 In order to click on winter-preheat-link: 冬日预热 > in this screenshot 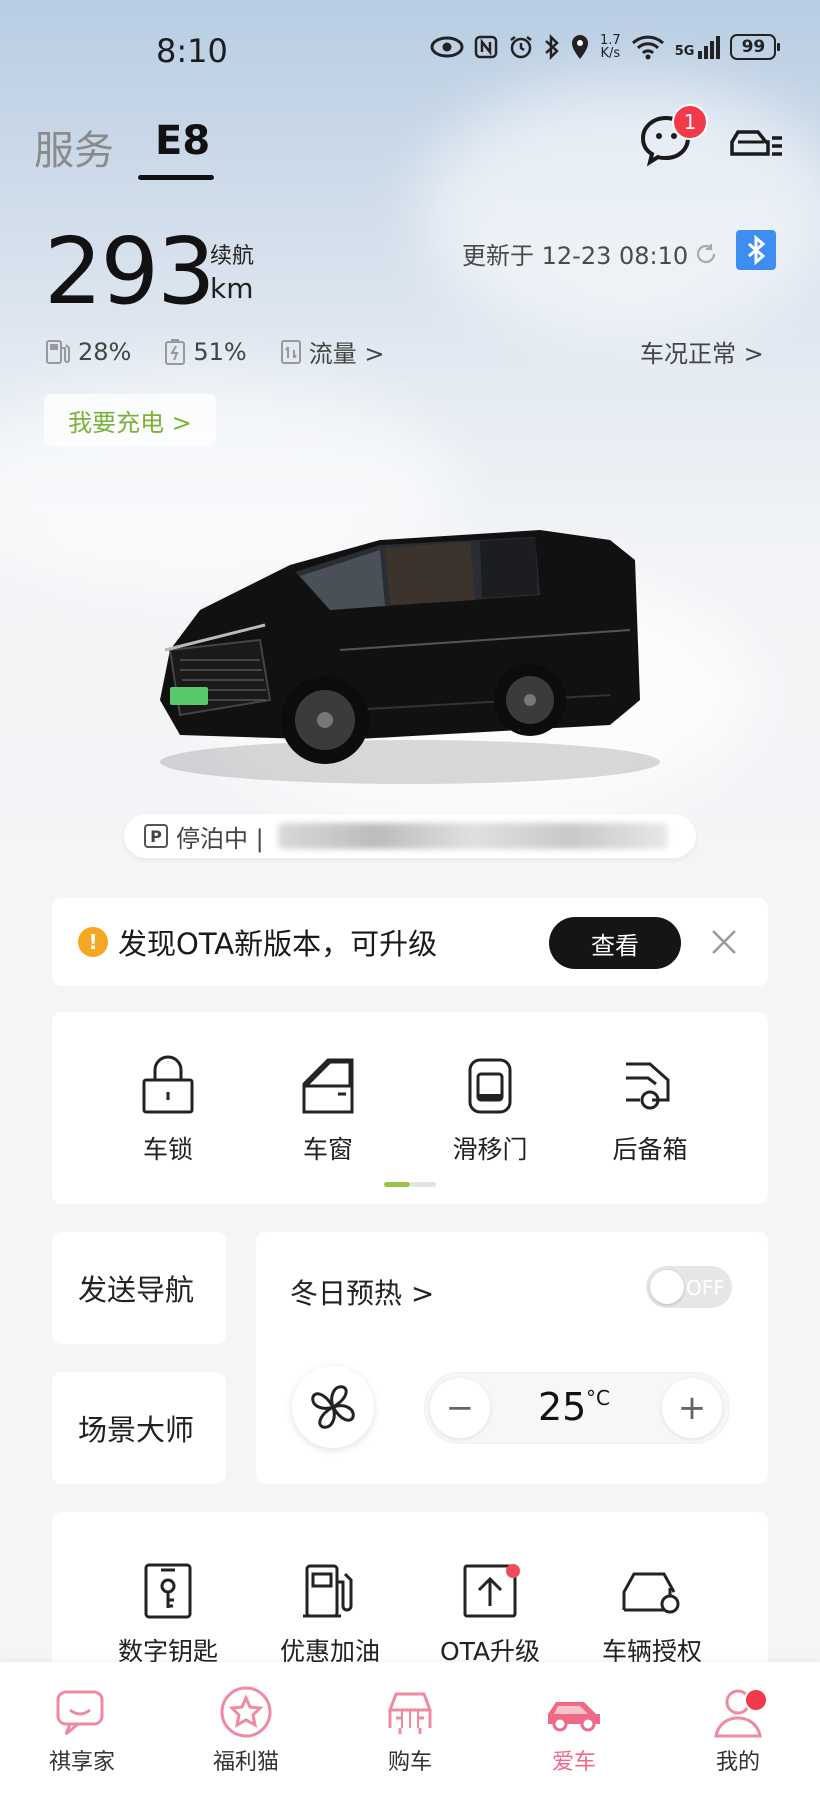, I will do `click(362, 1292)`.